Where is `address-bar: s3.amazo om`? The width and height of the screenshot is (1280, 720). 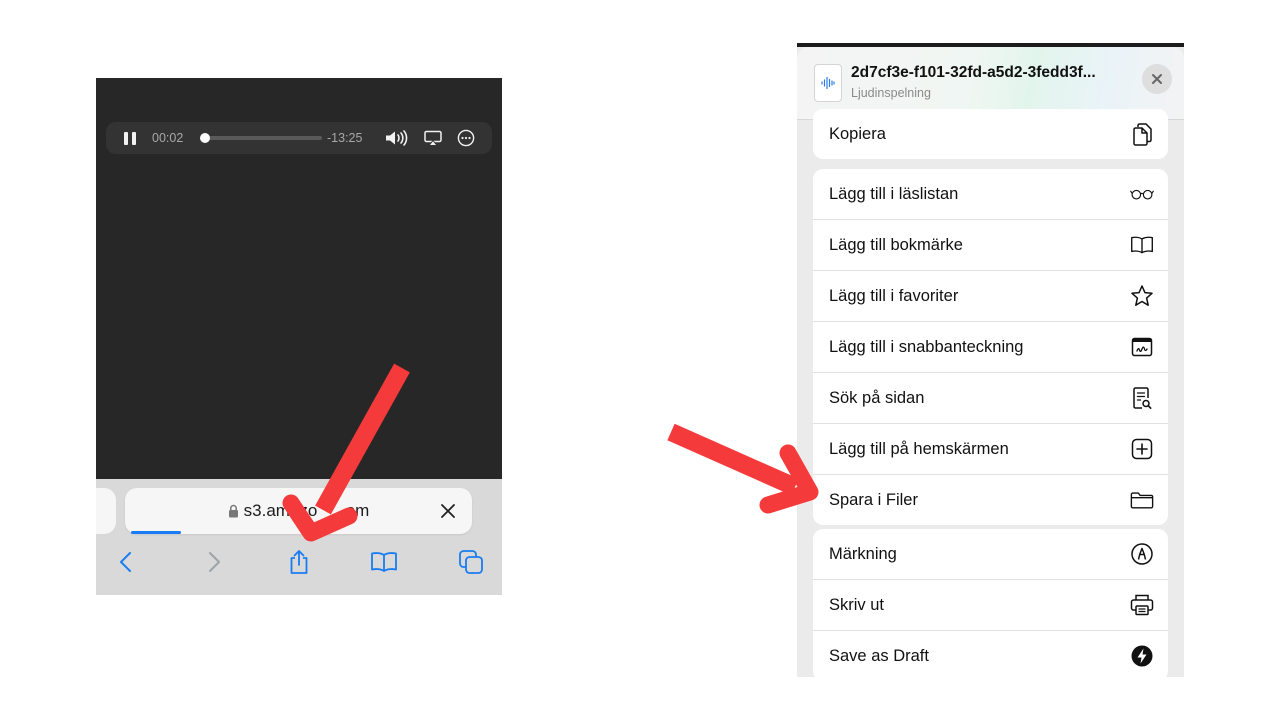 address-bar: s3.amazo om is located at coordinates (298, 511).